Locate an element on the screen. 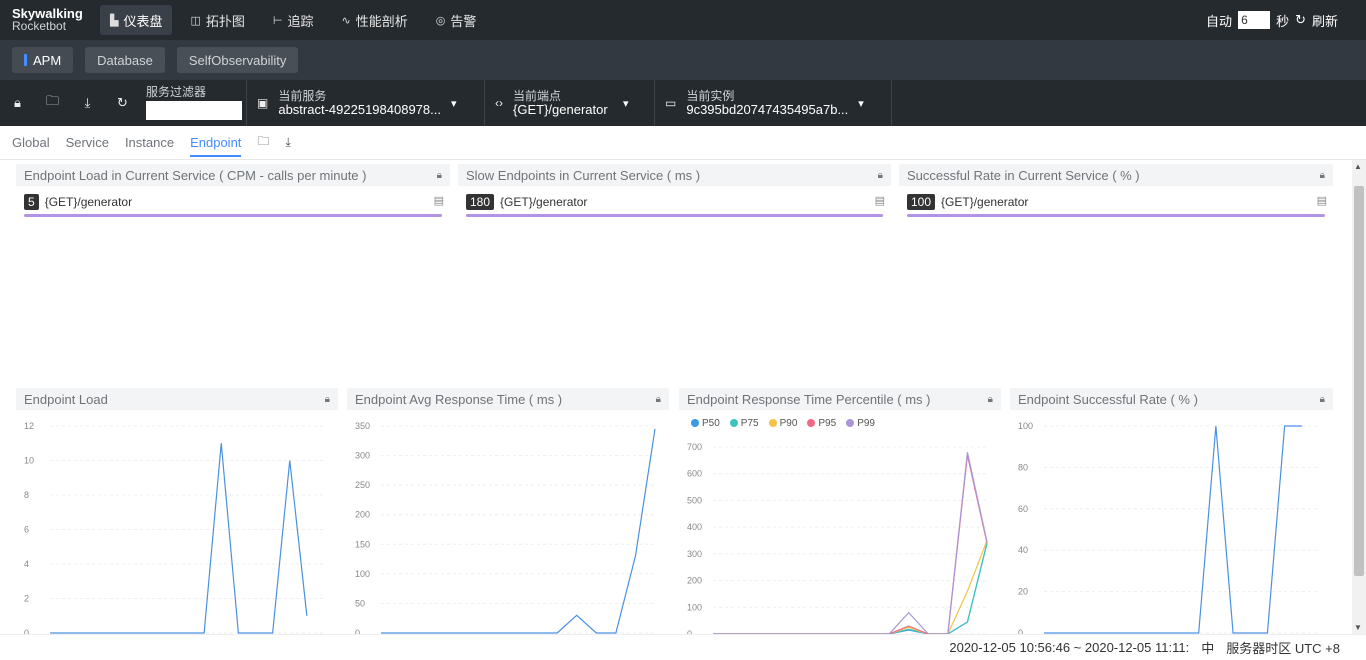 The image size is (1366, 660). tab-endpoint: Endpoint is located at coordinates (216, 146).